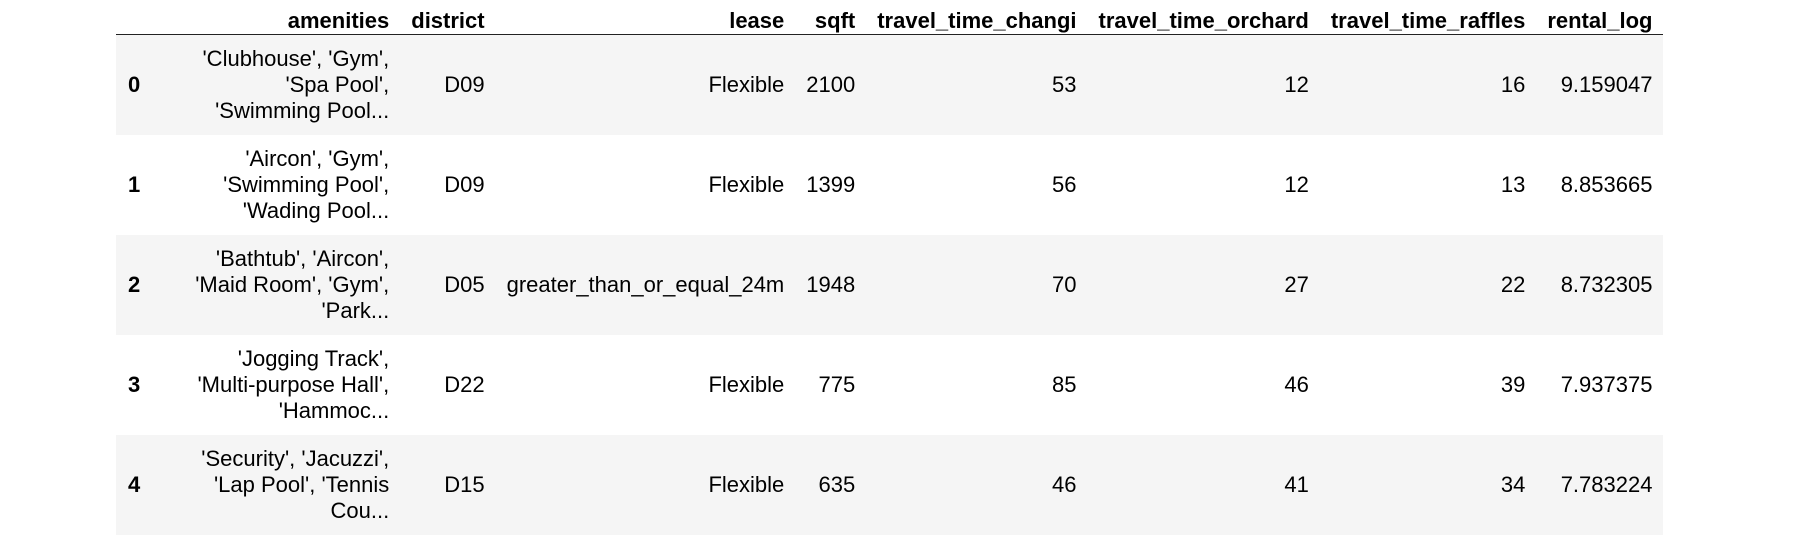  Describe the element at coordinates (1064, 84) in the screenshot. I see `cell-travel-time-changi: 53` at that location.